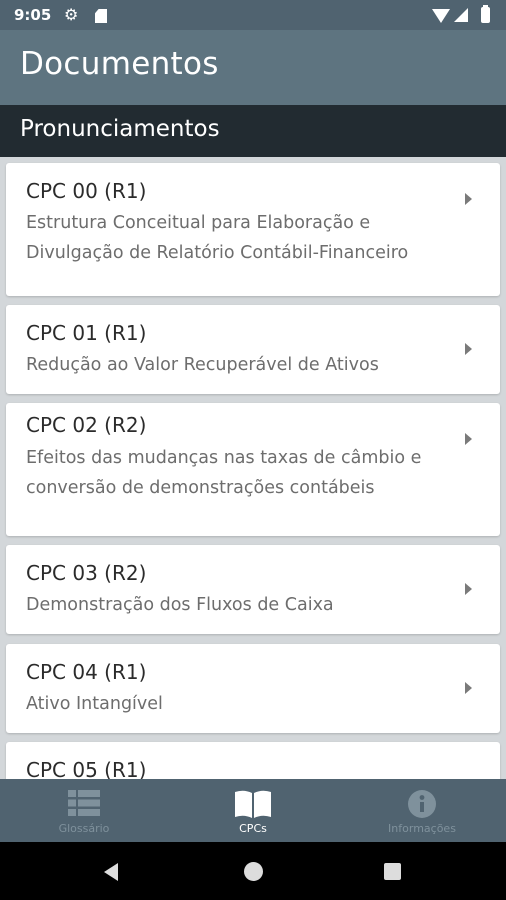 The width and height of the screenshot is (506, 900). I want to click on signal-icon, so click(461, 15).